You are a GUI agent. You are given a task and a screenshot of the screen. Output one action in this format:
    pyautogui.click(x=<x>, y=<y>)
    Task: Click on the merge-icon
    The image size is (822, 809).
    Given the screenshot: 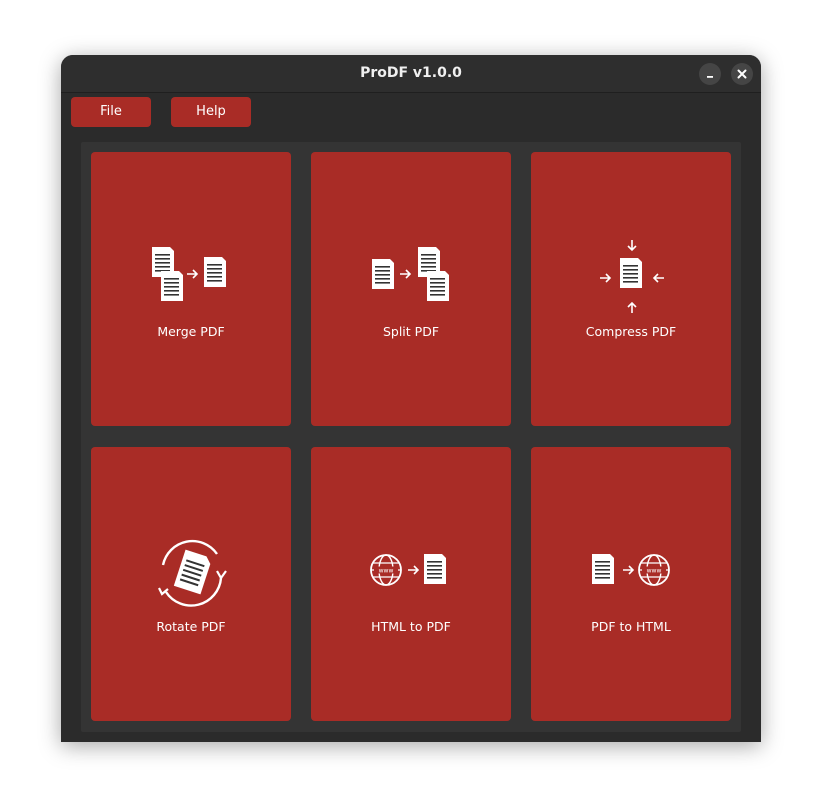 What is the action you would take?
    pyautogui.click(x=189, y=274)
    